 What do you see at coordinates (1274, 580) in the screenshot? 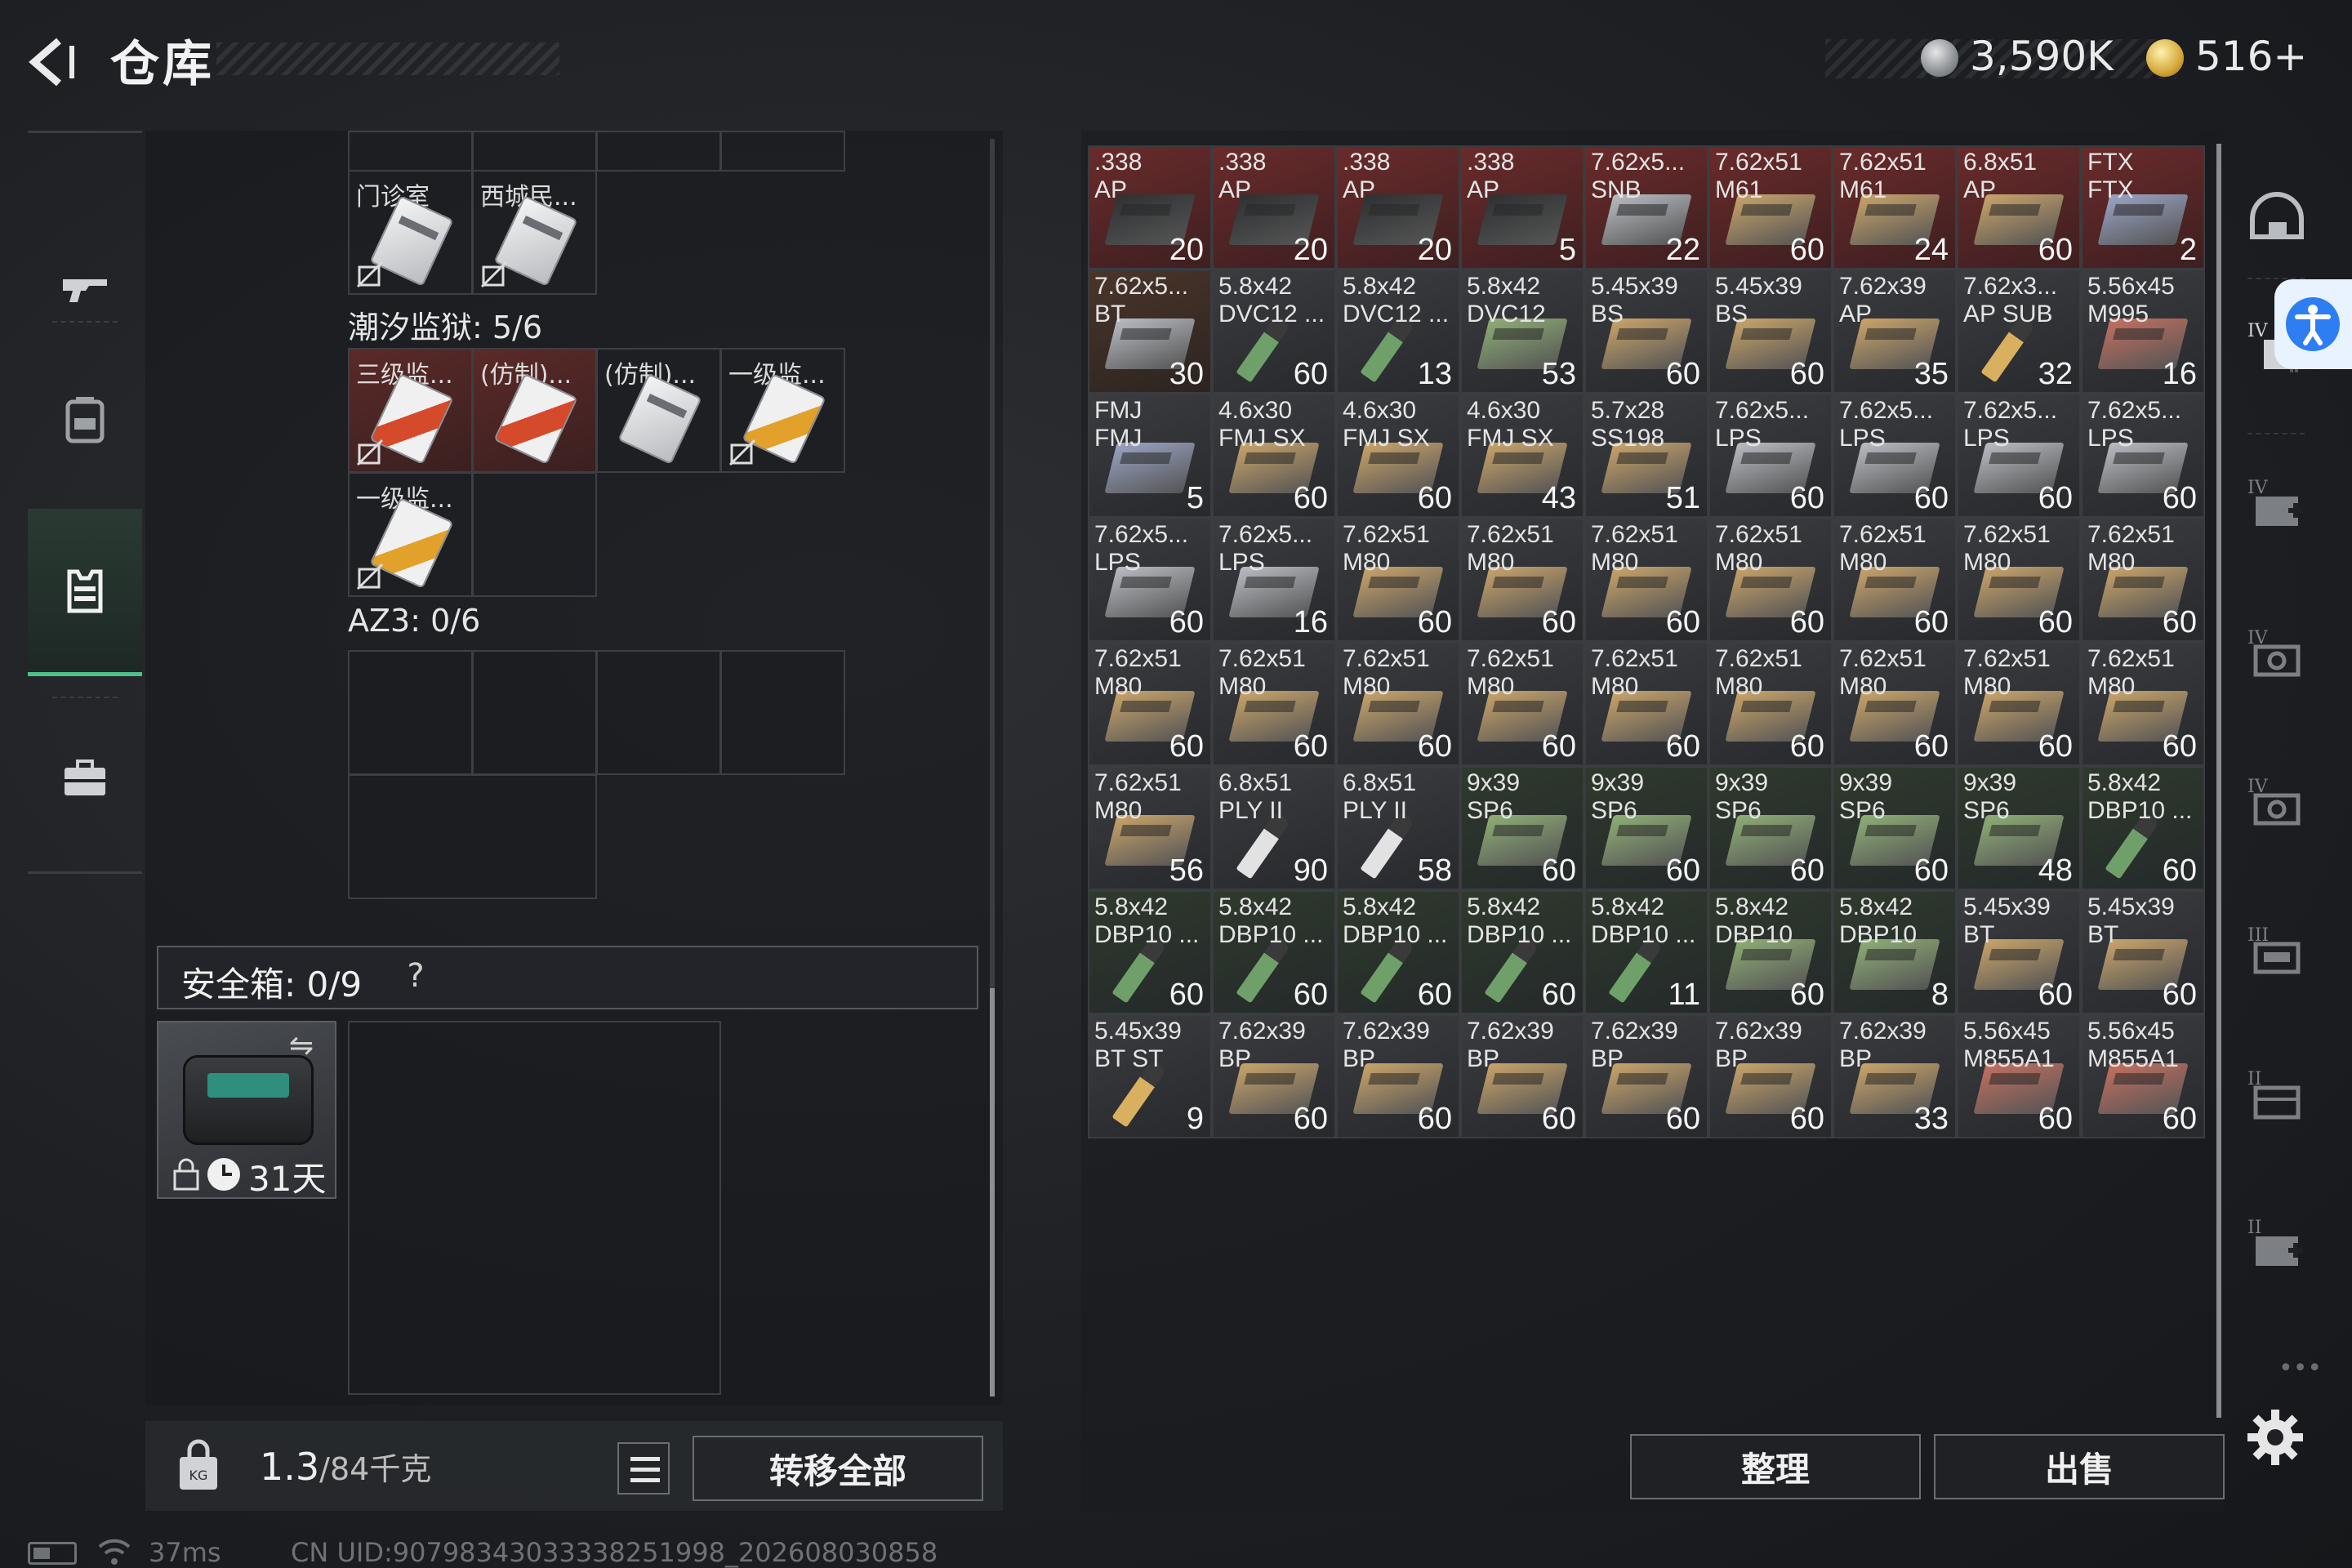
I see `inventory-slot: 7.62x5... LPS 16` at bounding box center [1274, 580].